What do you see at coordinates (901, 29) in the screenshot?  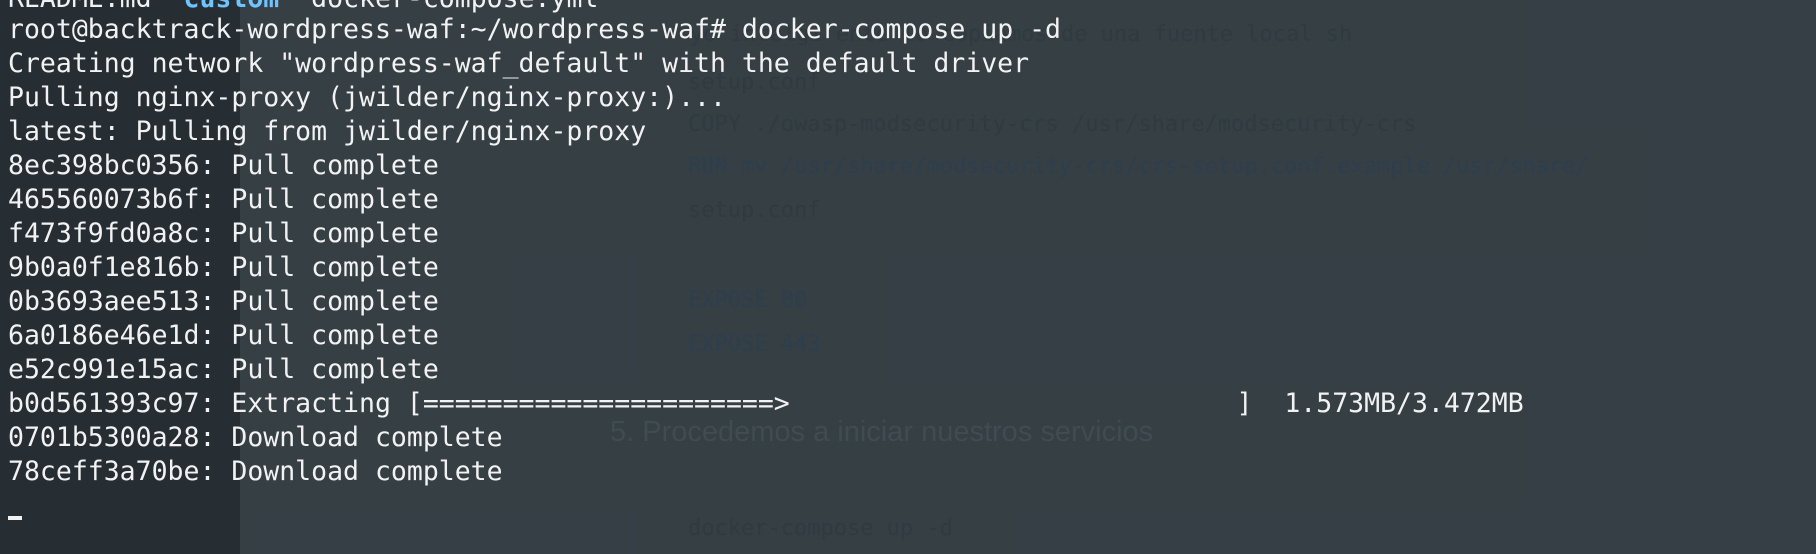 I see `shell-command: docker-compose up -d` at bounding box center [901, 29].